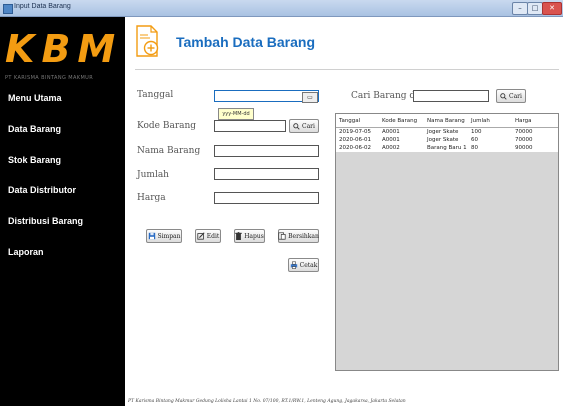 This screenshot has height=406, width=563. I want to click on search-cari-button: Cari, so click(511, 96).